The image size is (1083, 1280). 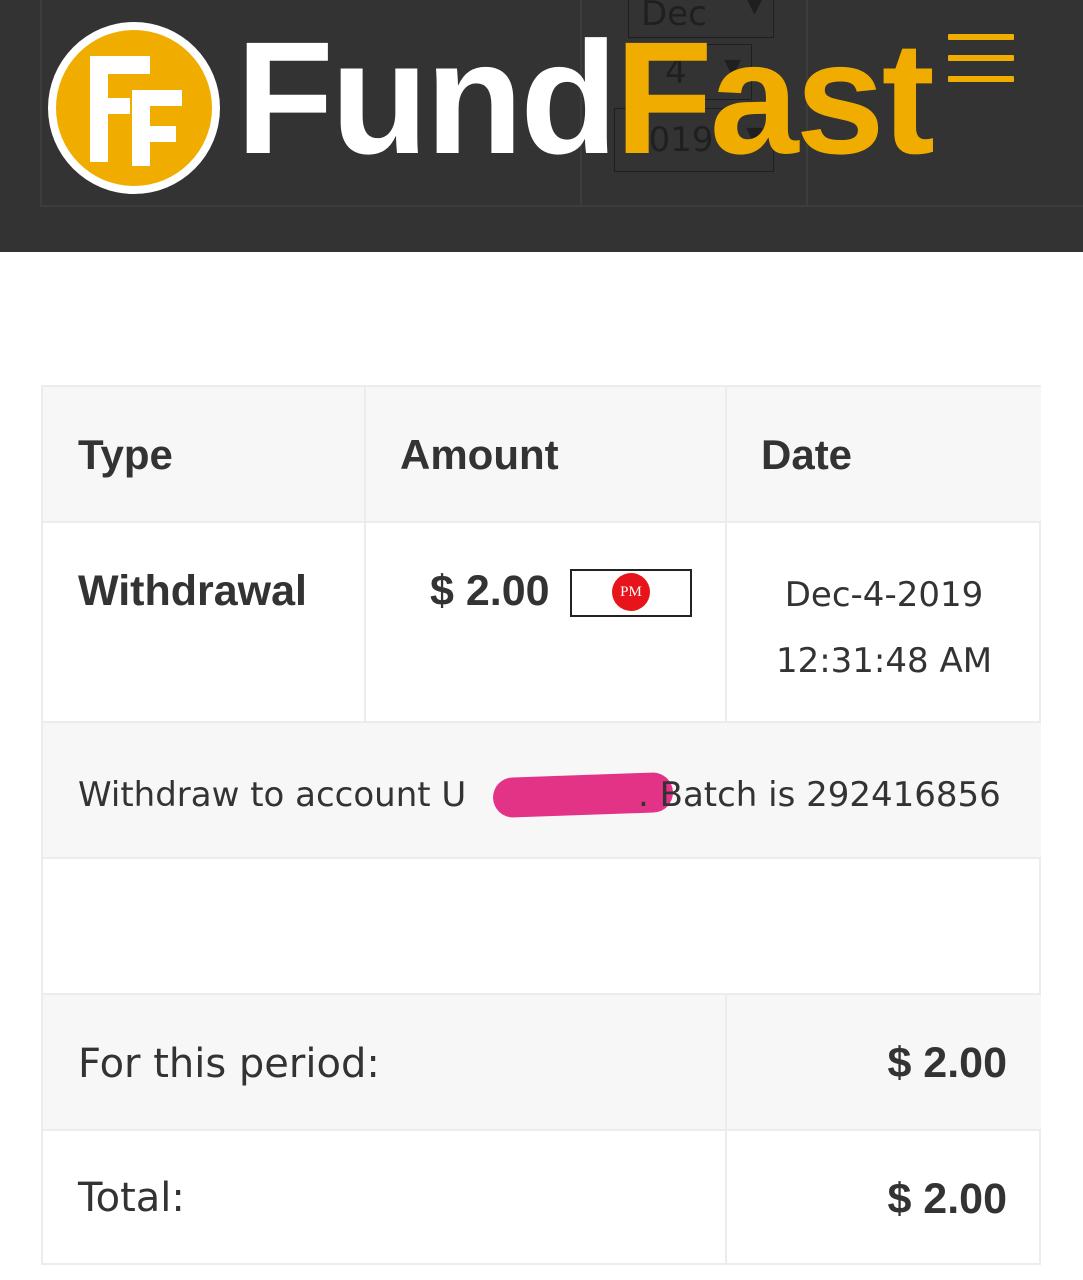 I want to click on total-value-cell: $ 2.00, so click(x=884, y=1198).